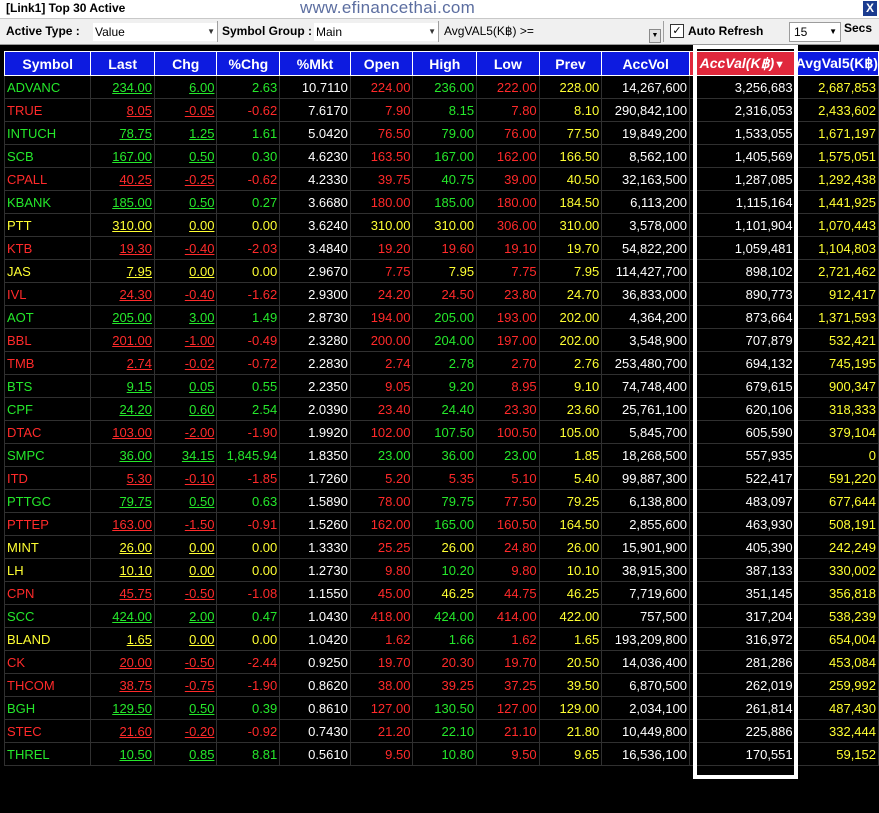 The height and width of the screenshot is (813, 879). I want to click on cell-pchg: 8.81, so click(248, 754).